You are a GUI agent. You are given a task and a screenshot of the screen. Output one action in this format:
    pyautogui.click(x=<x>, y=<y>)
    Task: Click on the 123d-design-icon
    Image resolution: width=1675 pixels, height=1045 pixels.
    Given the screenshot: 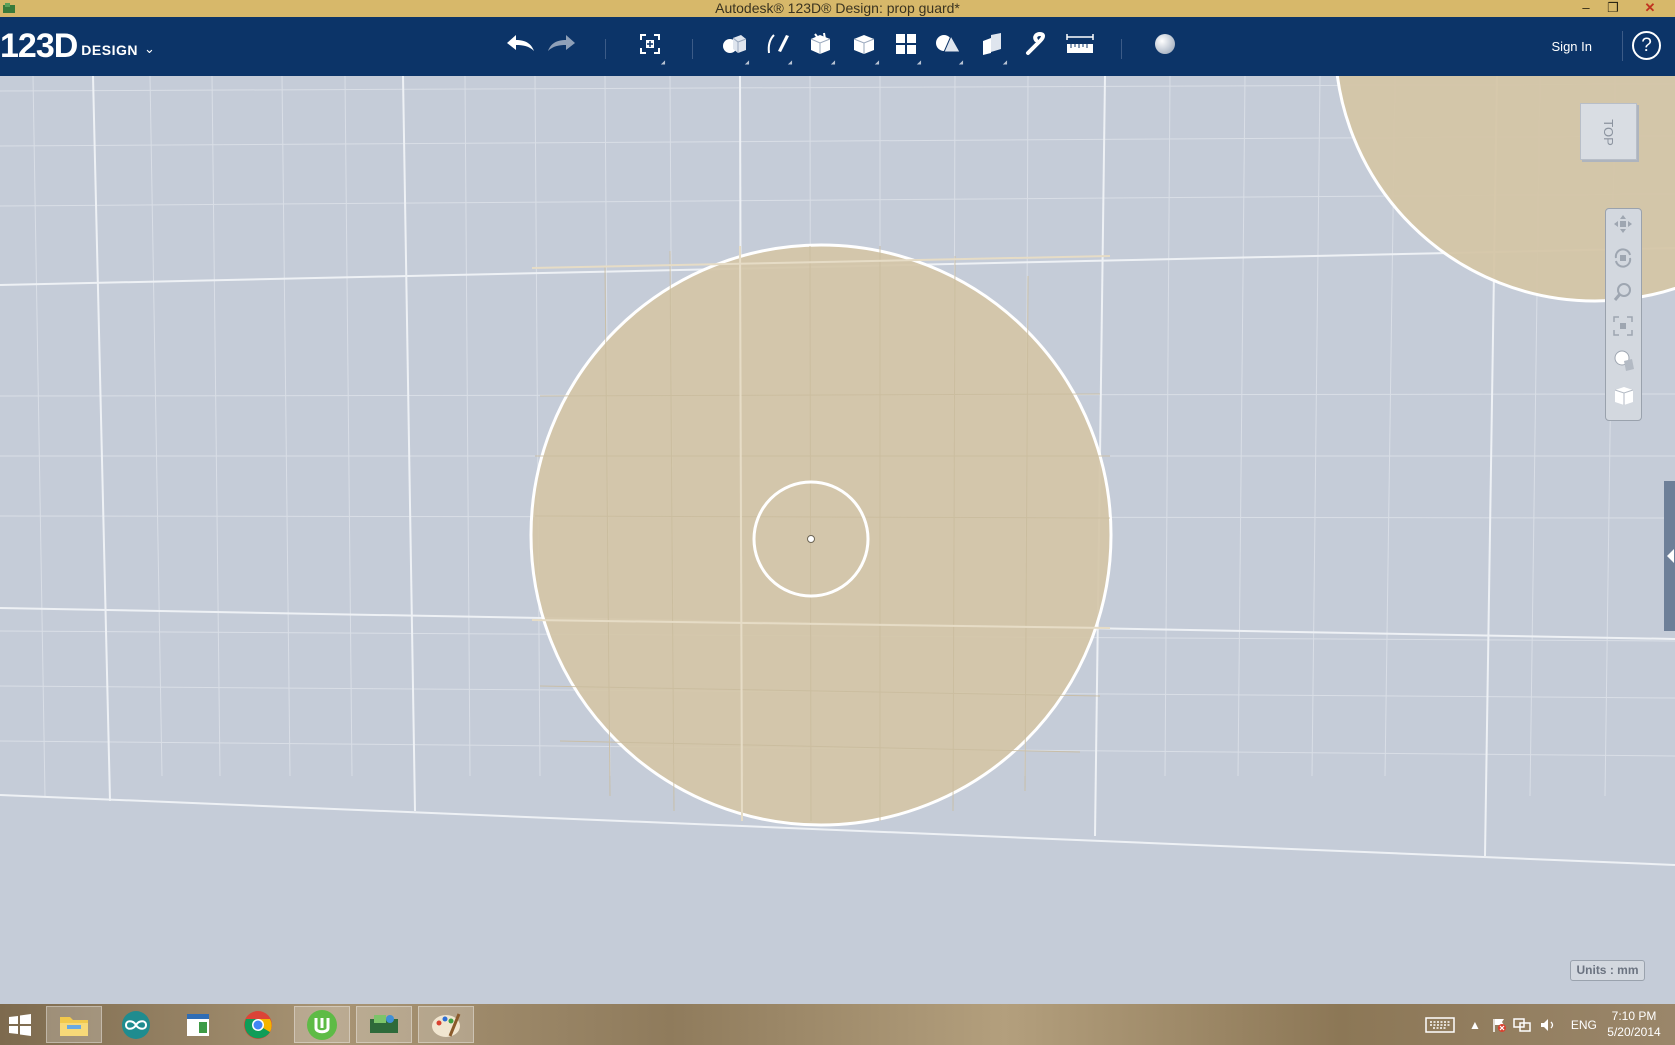 What is the action you would take?
    pyautogui.click(x=384, y=1023)
    